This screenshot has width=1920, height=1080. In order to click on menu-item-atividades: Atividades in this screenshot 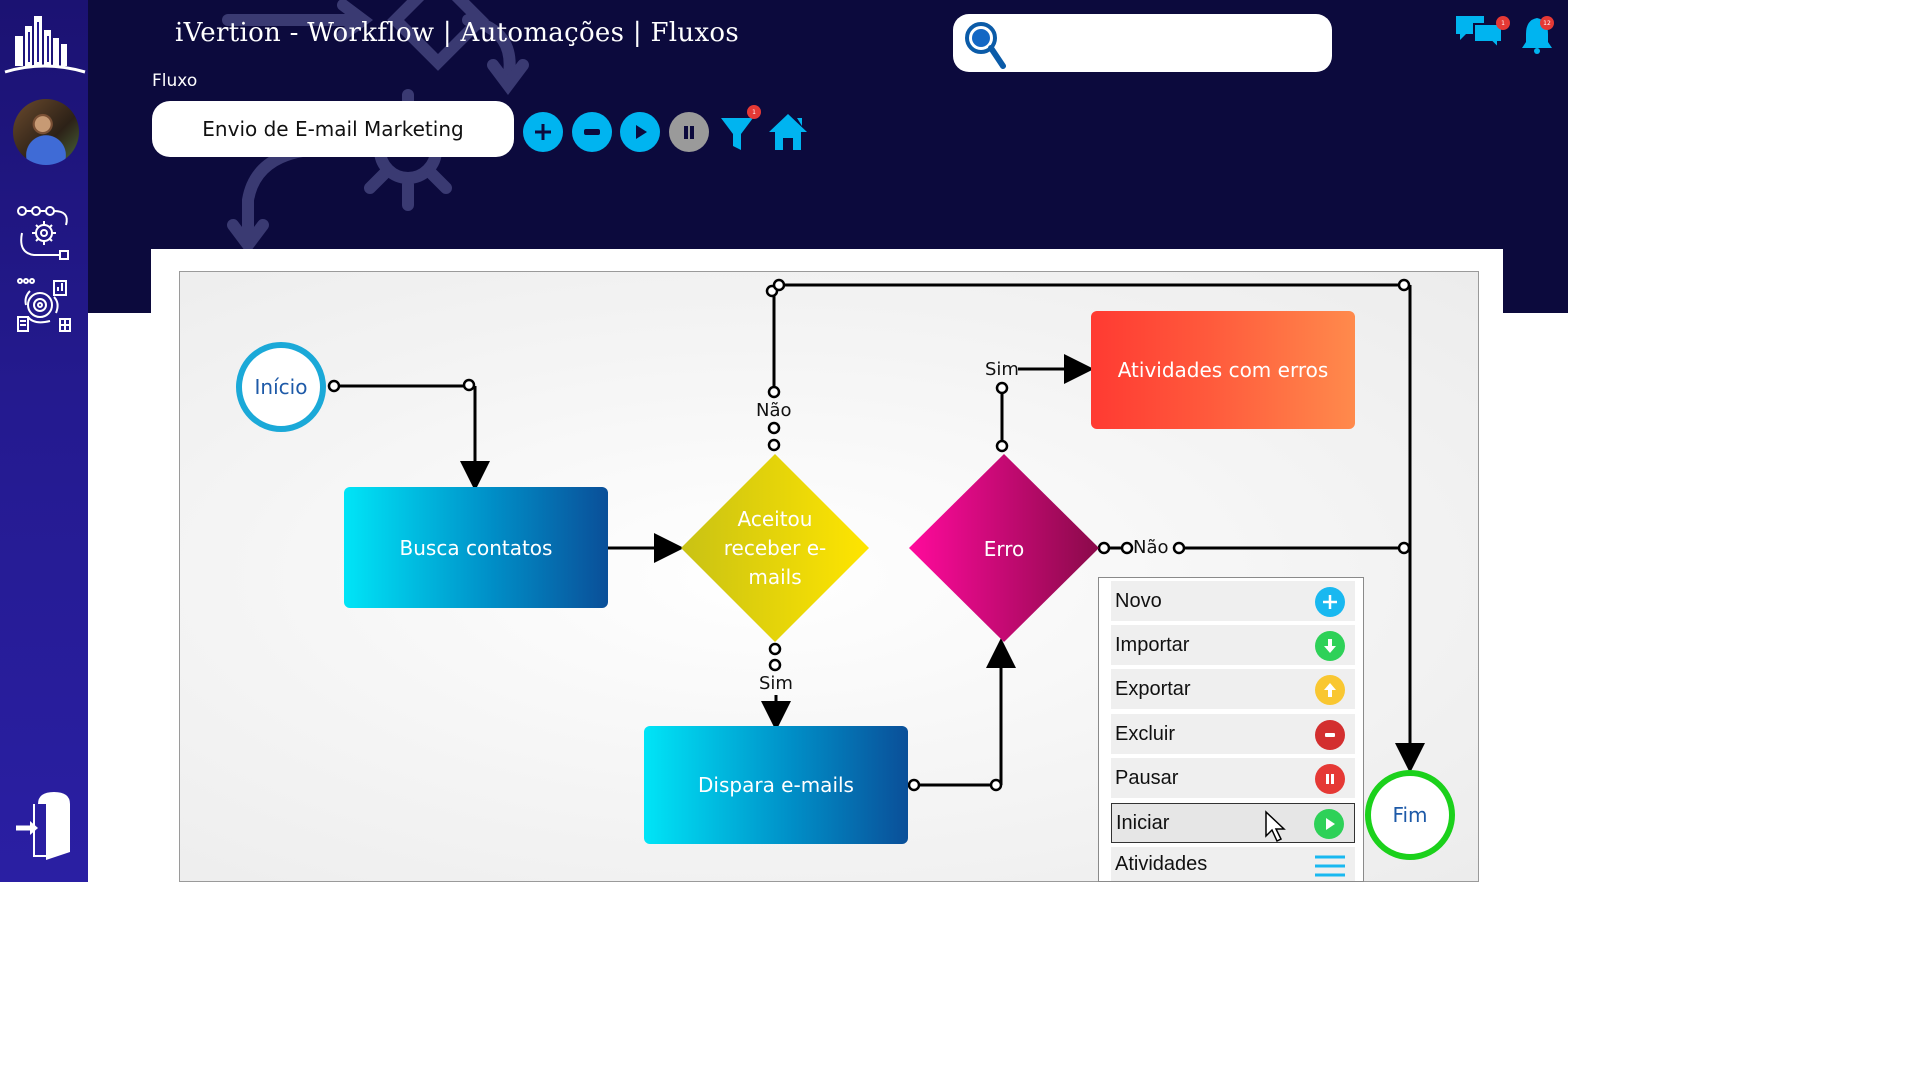, I will do `click(1233, 864)`.